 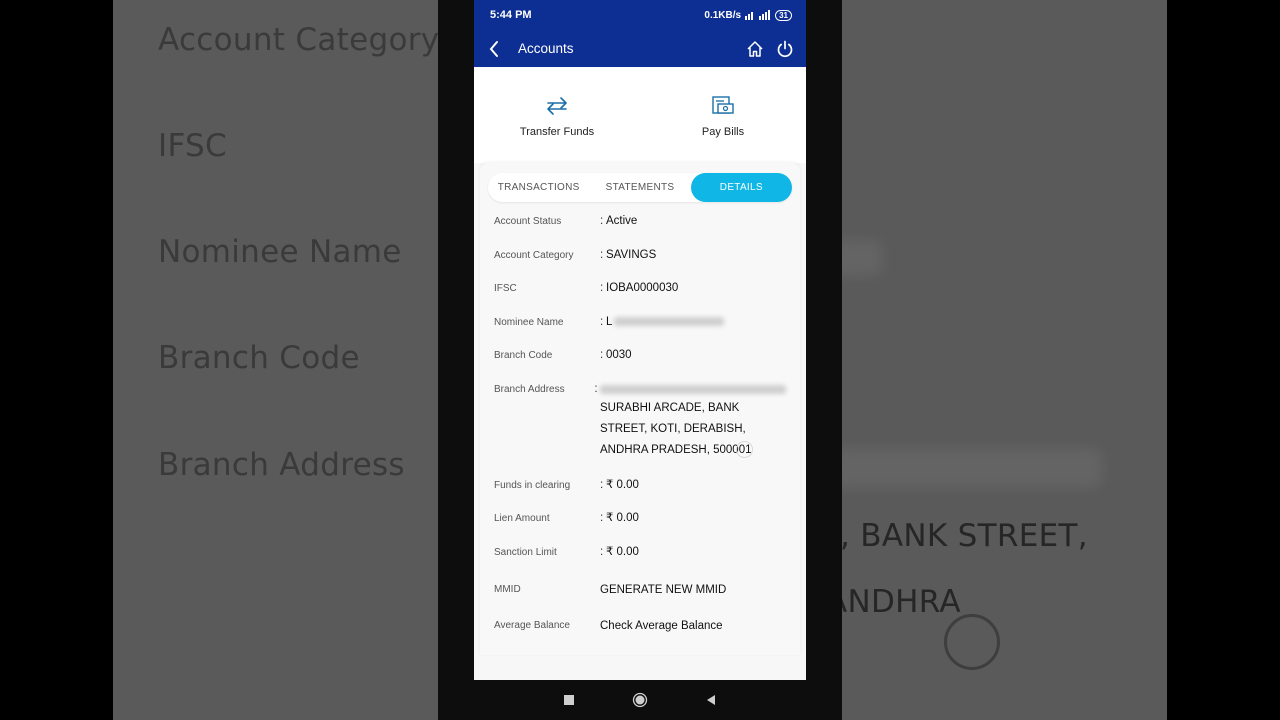 I want to click on tab-bar: TRANSACTIONS STATEMENTS DETAILS, so click(x=640, y=187).